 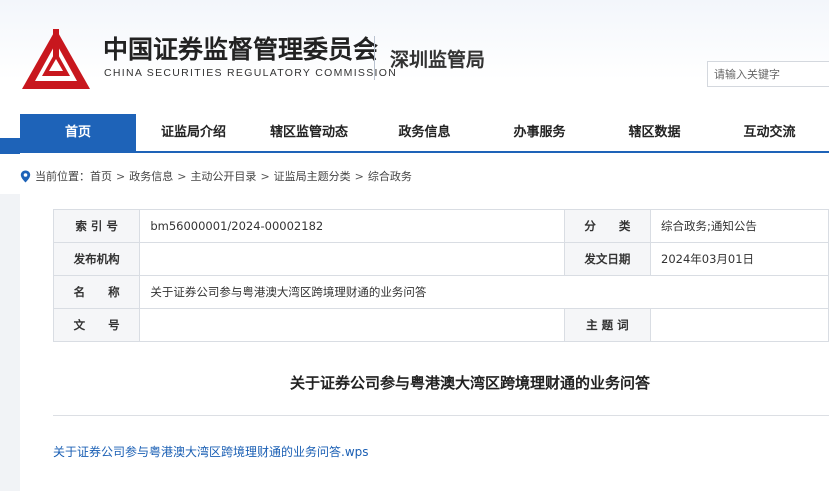 I want to click on category-label: 分 类, so click(x=607, y=226).